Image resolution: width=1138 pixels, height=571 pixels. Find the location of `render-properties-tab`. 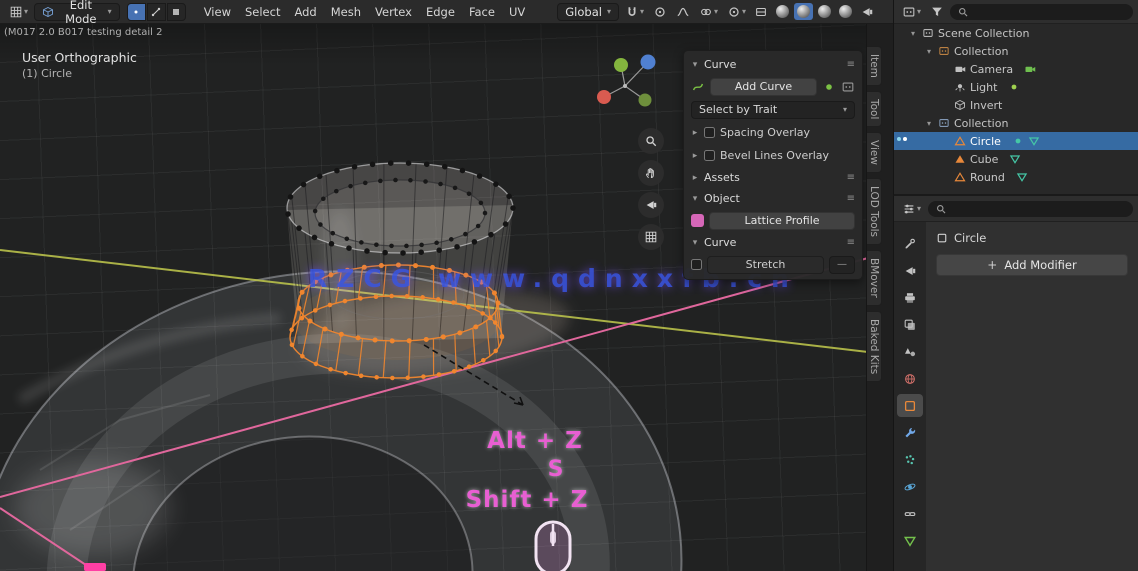

render-properties-tab is located at coordinates (910, 270).